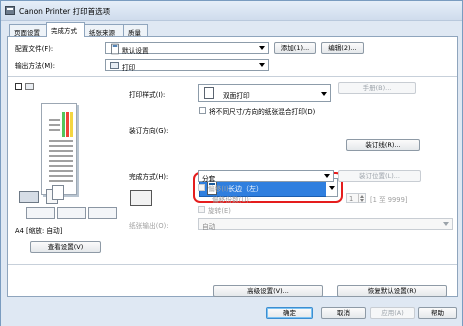 The image size is (463, 326). What do you see at coordinates (392, 291) in the screenshot?
I see `restore-defaults-button: 恢复默认设置(R)` at bounding box center [392, 291].